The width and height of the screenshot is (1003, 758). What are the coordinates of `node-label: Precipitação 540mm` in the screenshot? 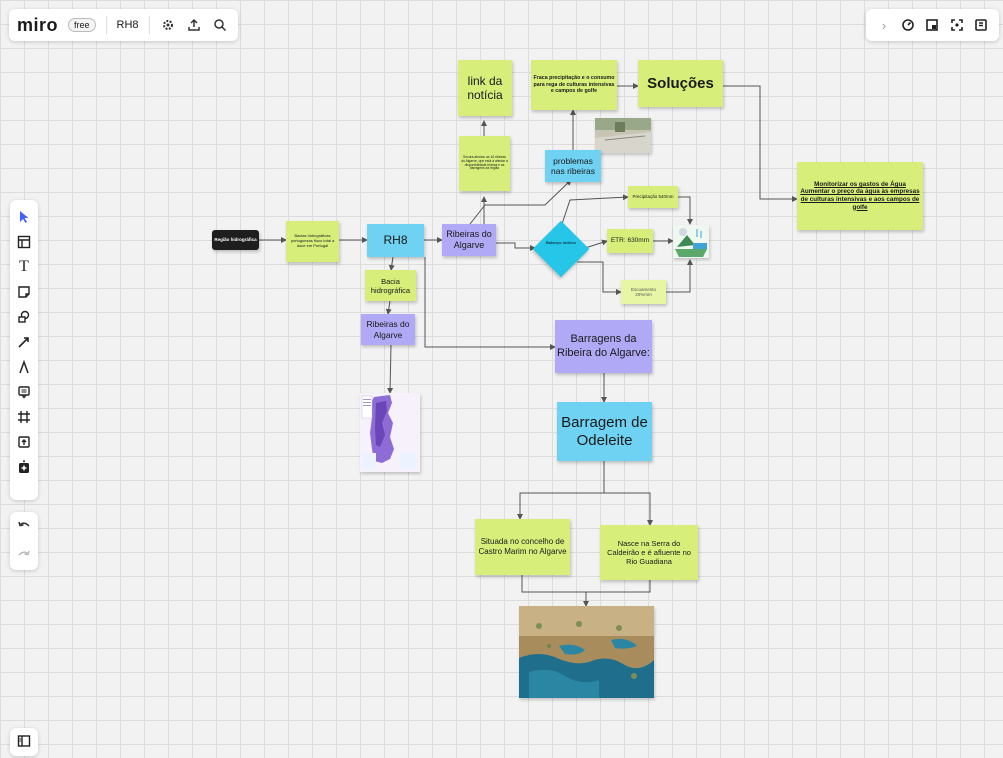 It's located at (653, 197).